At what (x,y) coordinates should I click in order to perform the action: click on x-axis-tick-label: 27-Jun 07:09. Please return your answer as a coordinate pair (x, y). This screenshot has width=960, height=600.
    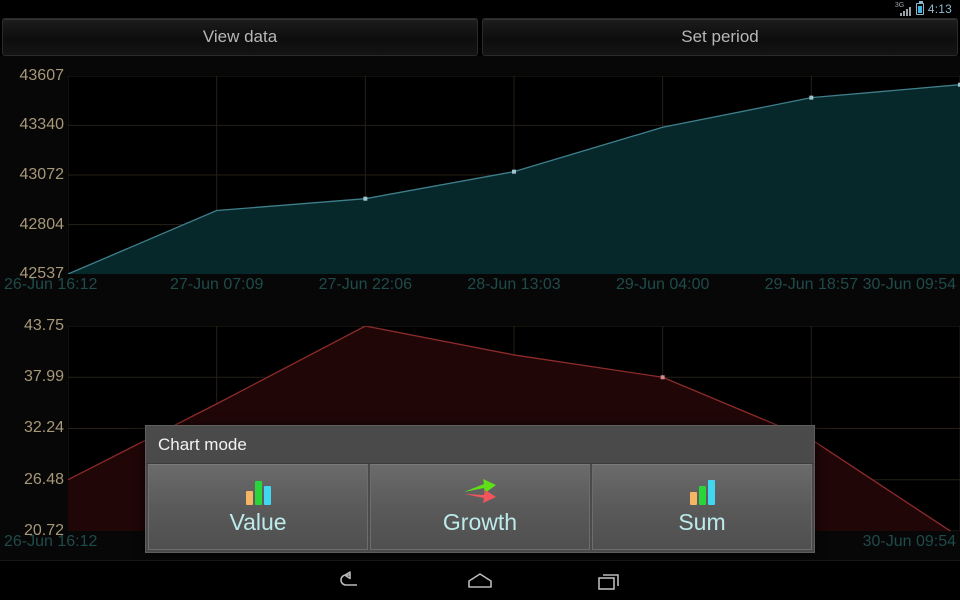
    Looking at the image, I should click on (216, 284).